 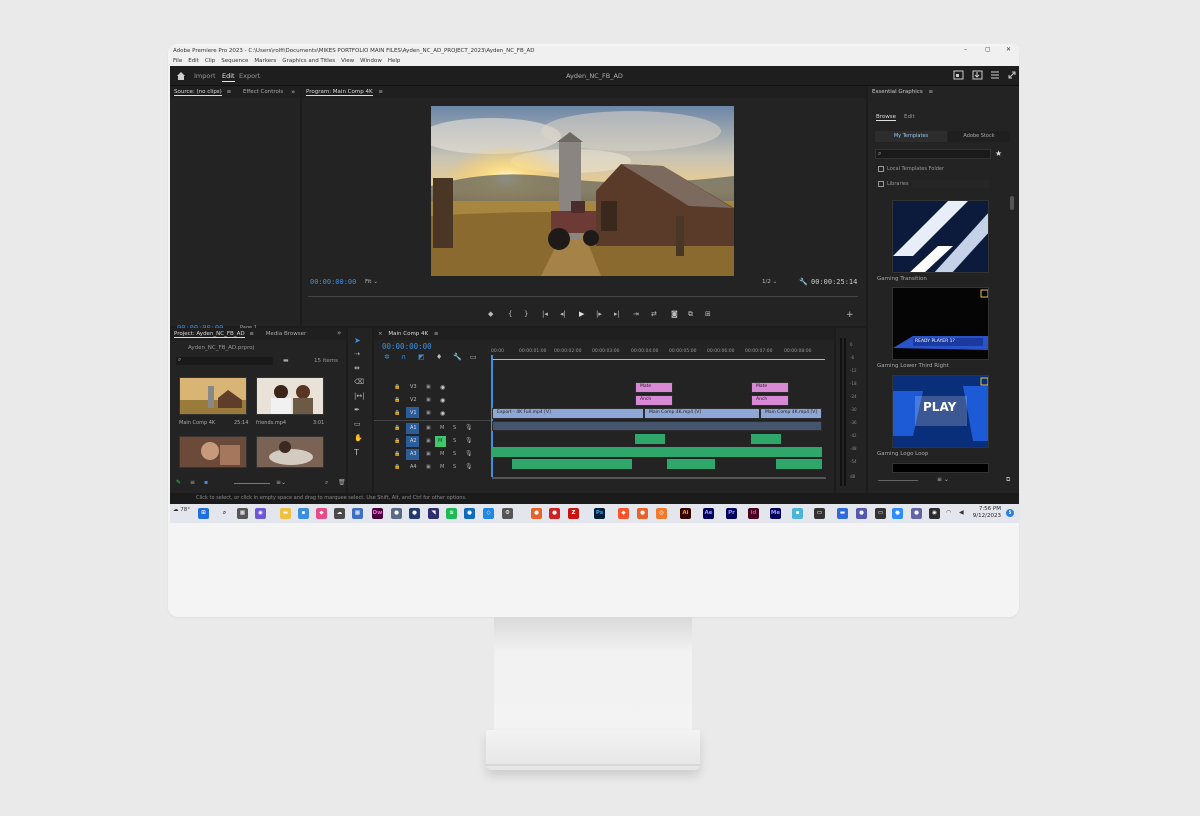 What do you see at coordinates (357, 410) in the screenshot?
I see `pen-tool-icon: ✒` at bounding box center [357, 410].